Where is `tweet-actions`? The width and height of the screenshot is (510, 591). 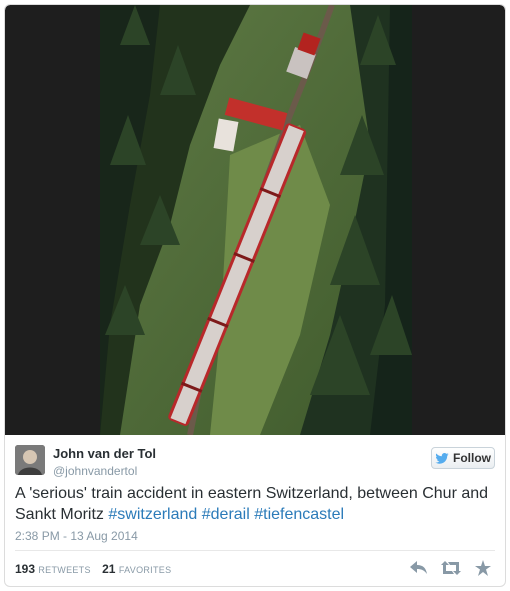
tweet-actions is located at coordinates (451, 568).